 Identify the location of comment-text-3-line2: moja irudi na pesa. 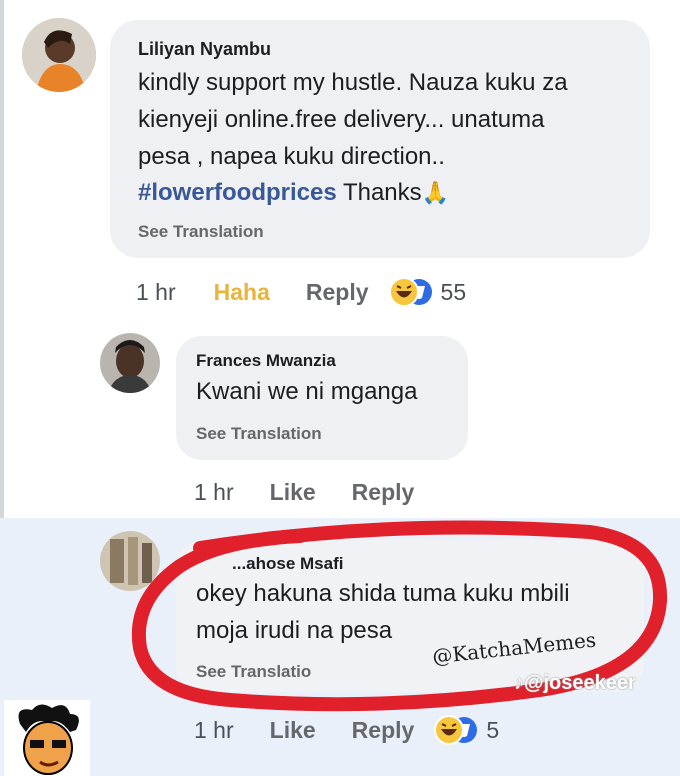
(294, 630).